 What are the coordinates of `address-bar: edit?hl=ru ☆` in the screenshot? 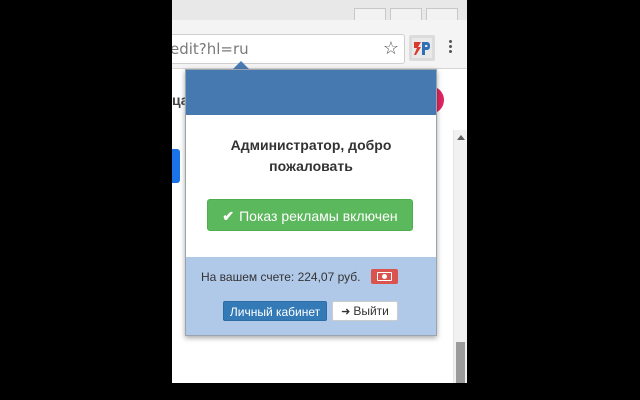 It's located at (288, 49).